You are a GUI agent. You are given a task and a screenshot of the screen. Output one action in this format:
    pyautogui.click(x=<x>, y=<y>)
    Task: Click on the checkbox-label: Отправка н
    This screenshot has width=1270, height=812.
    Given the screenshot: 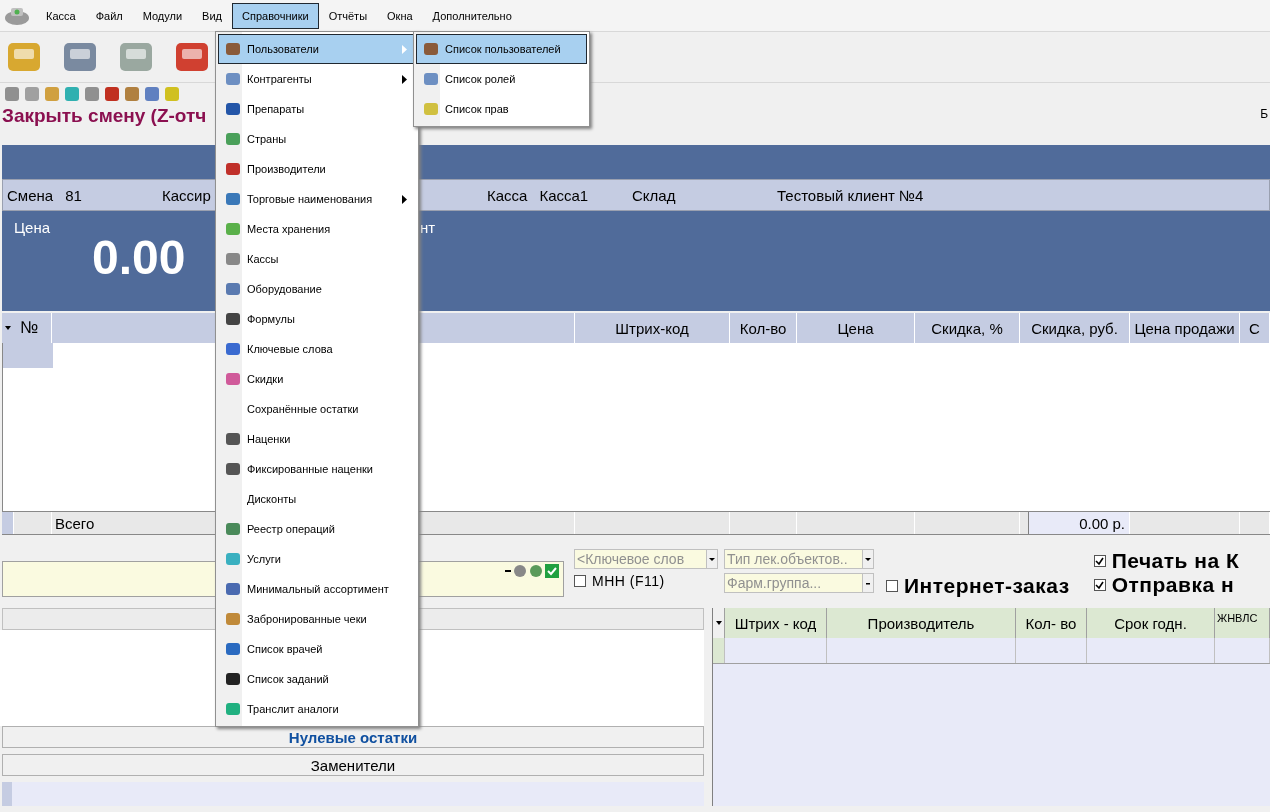 What is the action you would take?
    pyautogui.click(x=1173, y=585)
    